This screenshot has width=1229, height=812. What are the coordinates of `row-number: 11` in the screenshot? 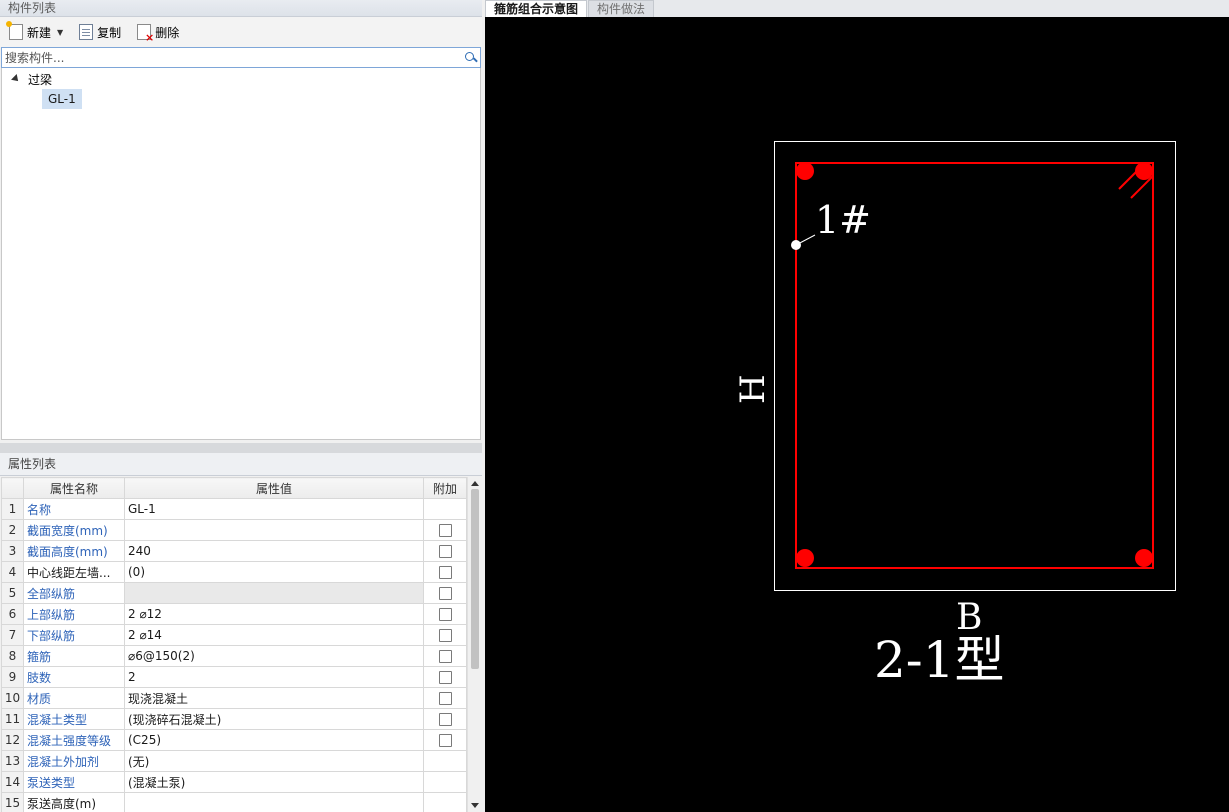 It's located at (12, 719).